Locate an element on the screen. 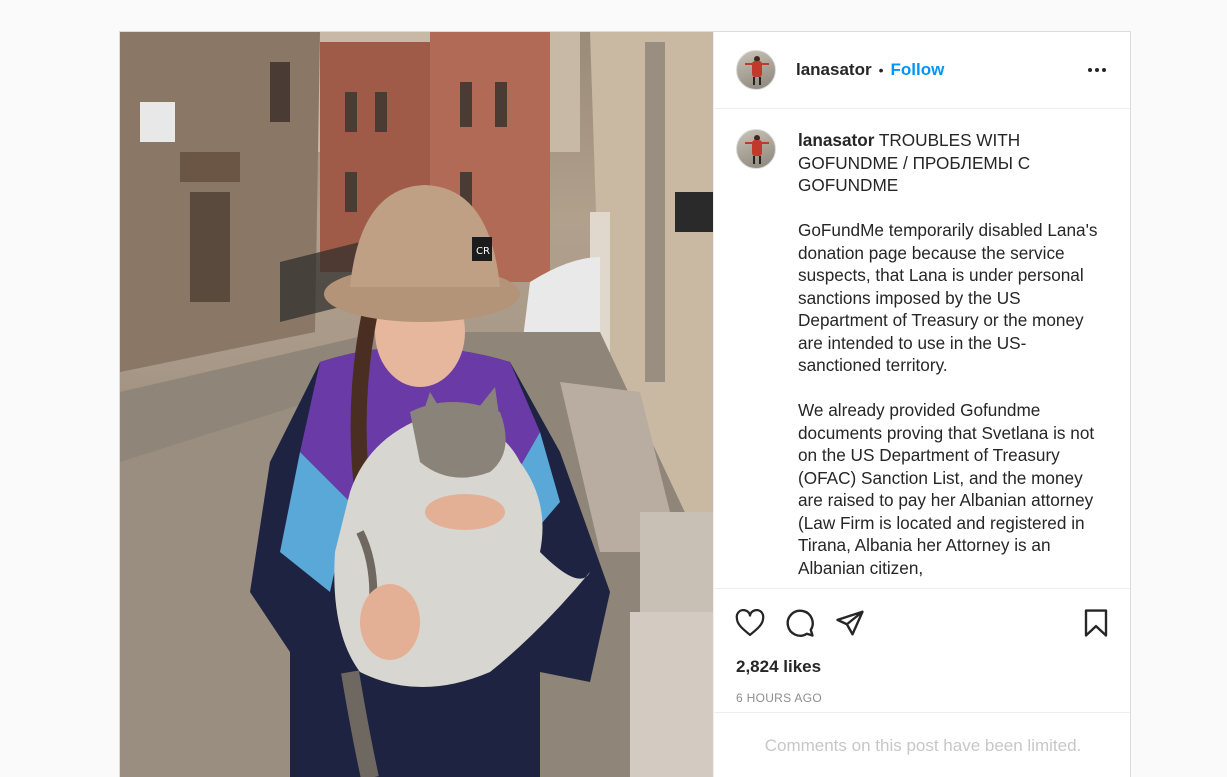  comments-limited-notice: Comments on this post have been limited. is located at coordinates (922, 744).